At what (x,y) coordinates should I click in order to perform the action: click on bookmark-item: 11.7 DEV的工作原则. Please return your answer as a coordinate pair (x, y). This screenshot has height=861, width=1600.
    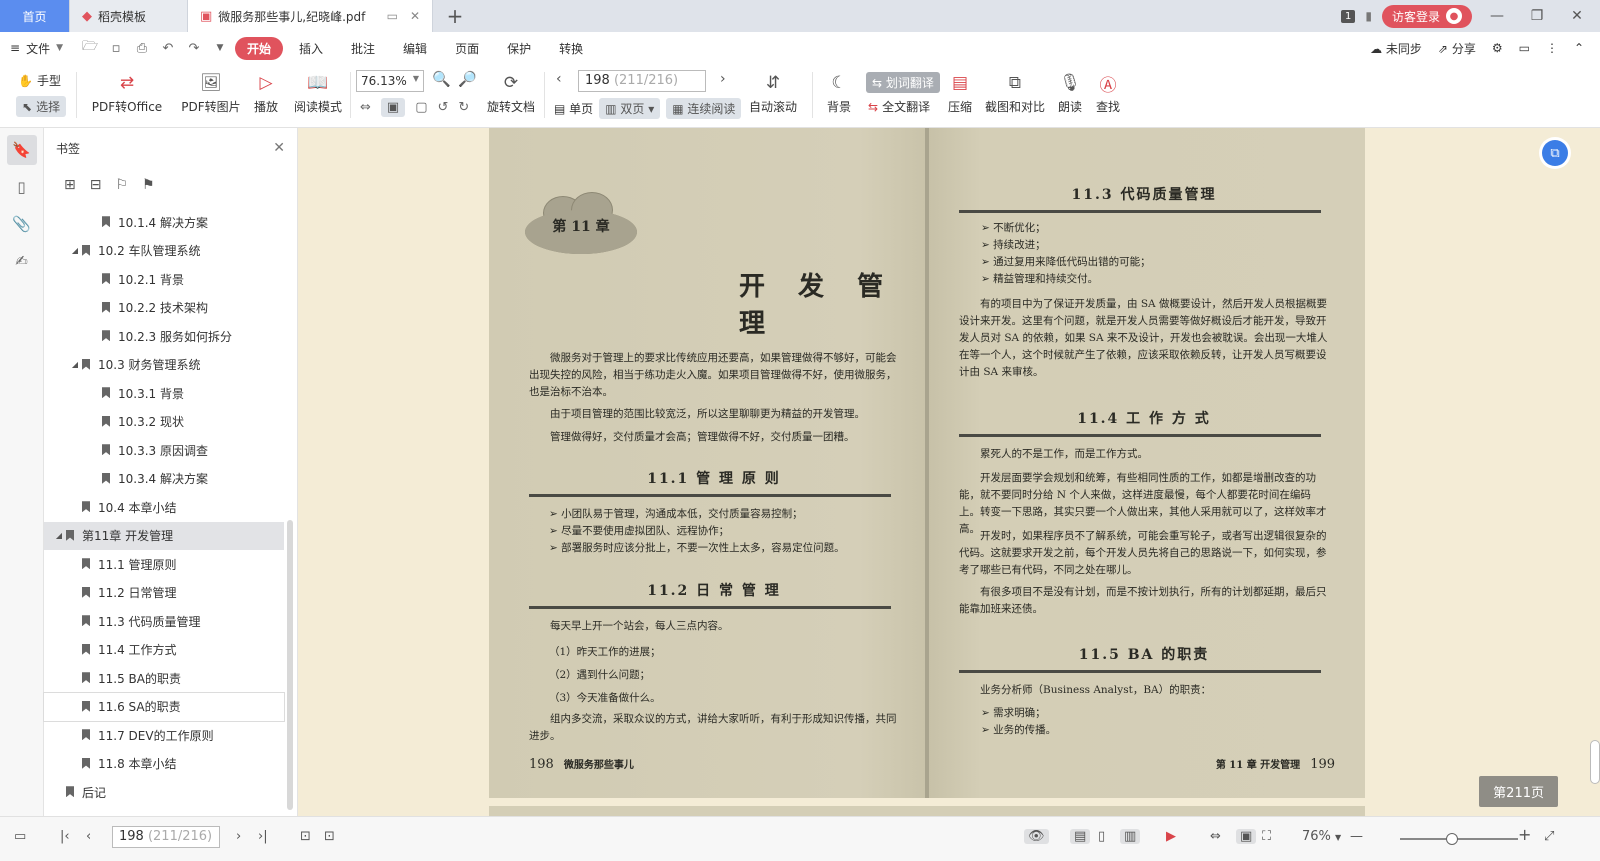
    Looking at the image, I should click on (164, 735).